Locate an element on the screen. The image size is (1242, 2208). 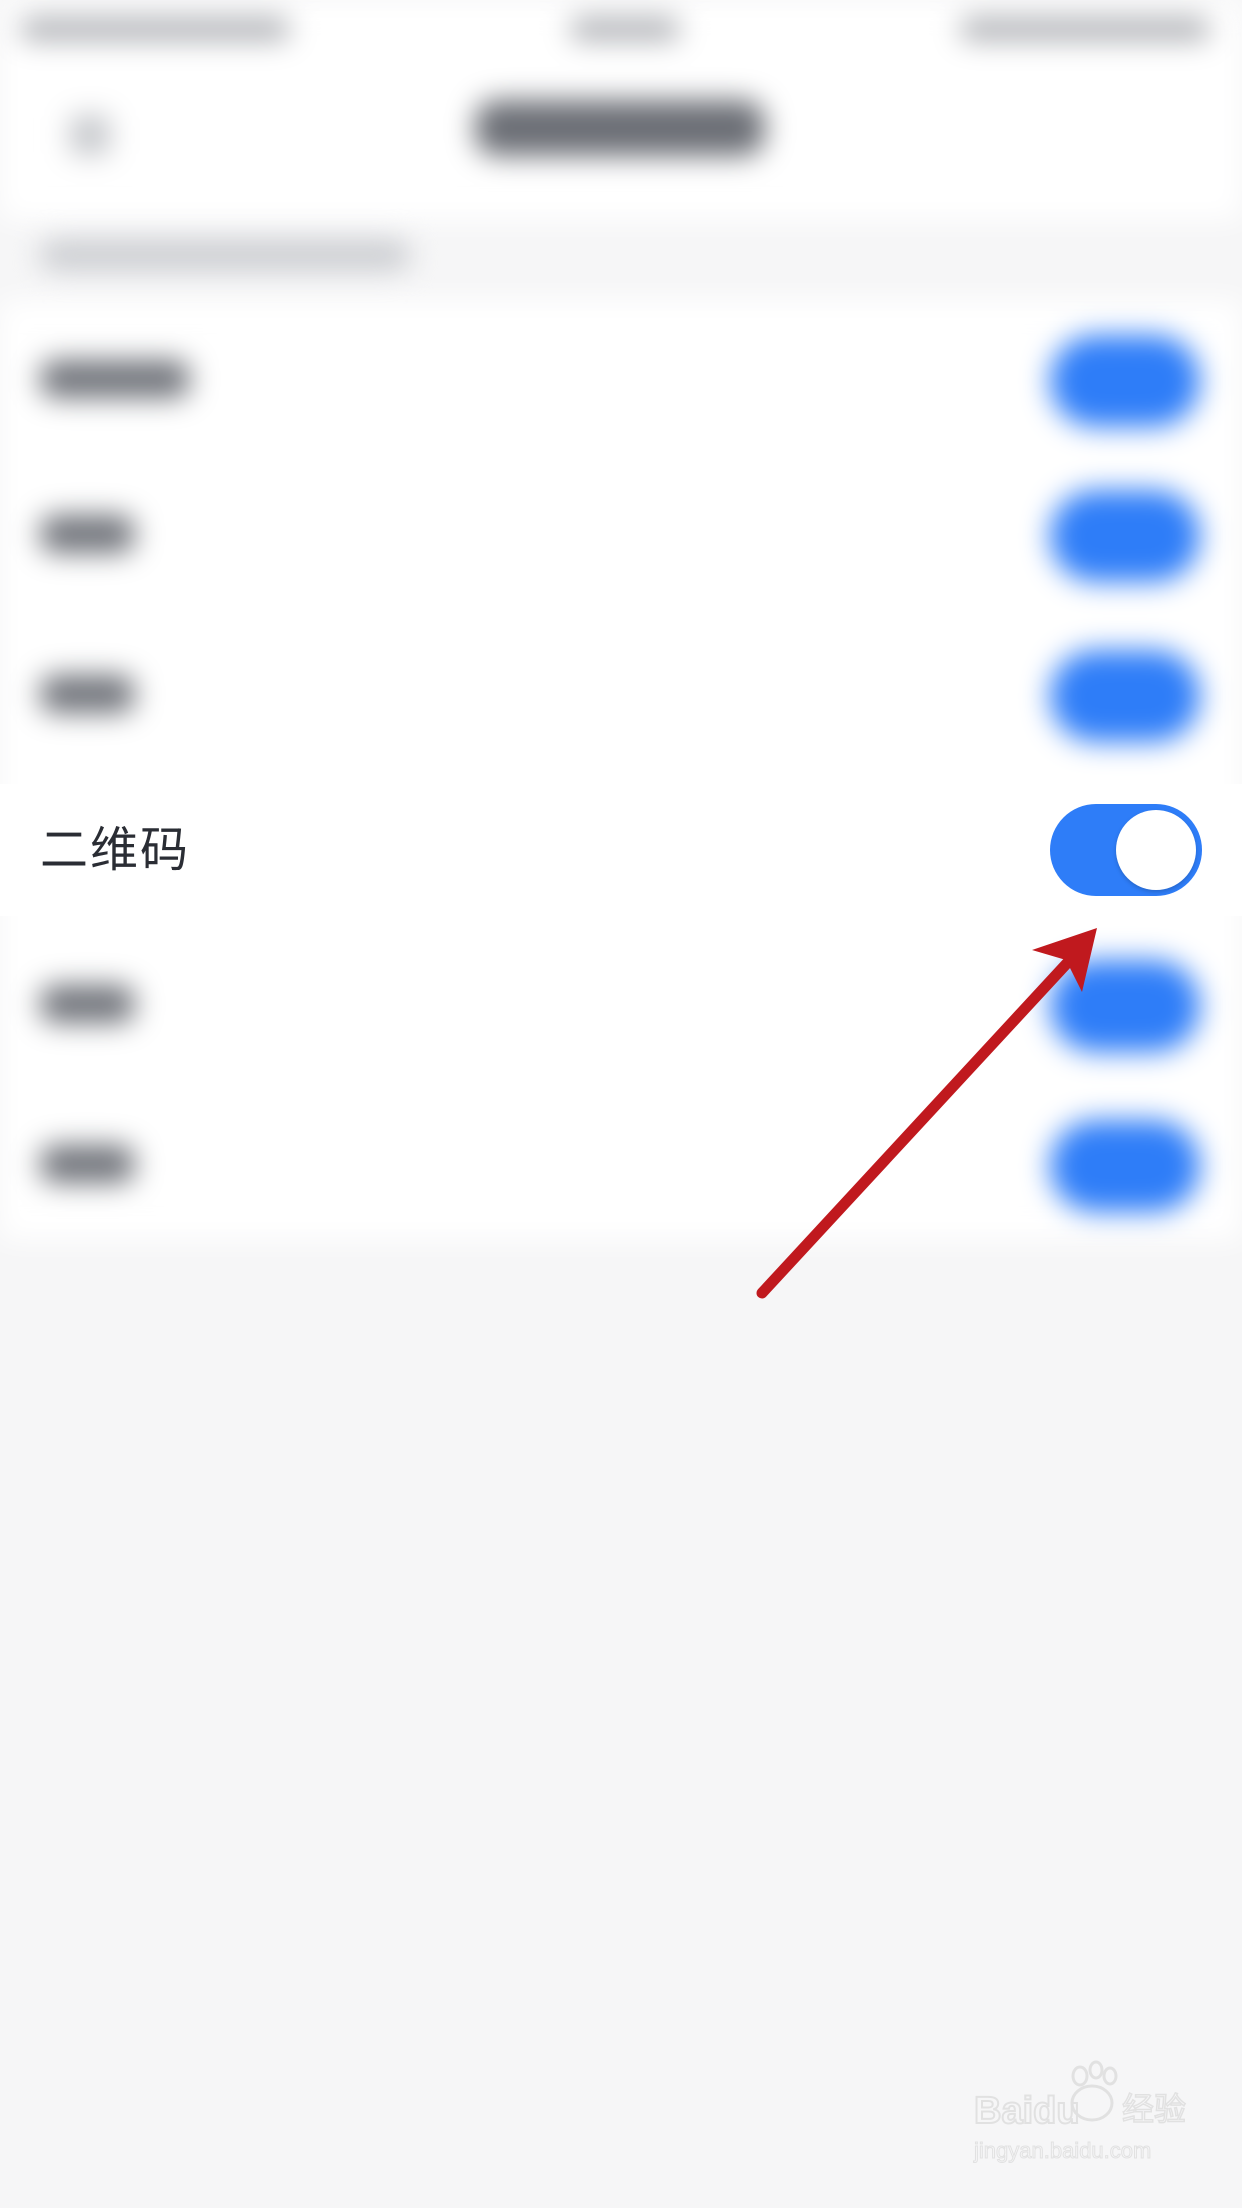
qr-code-toggle is located at coordinates (1126, 850).